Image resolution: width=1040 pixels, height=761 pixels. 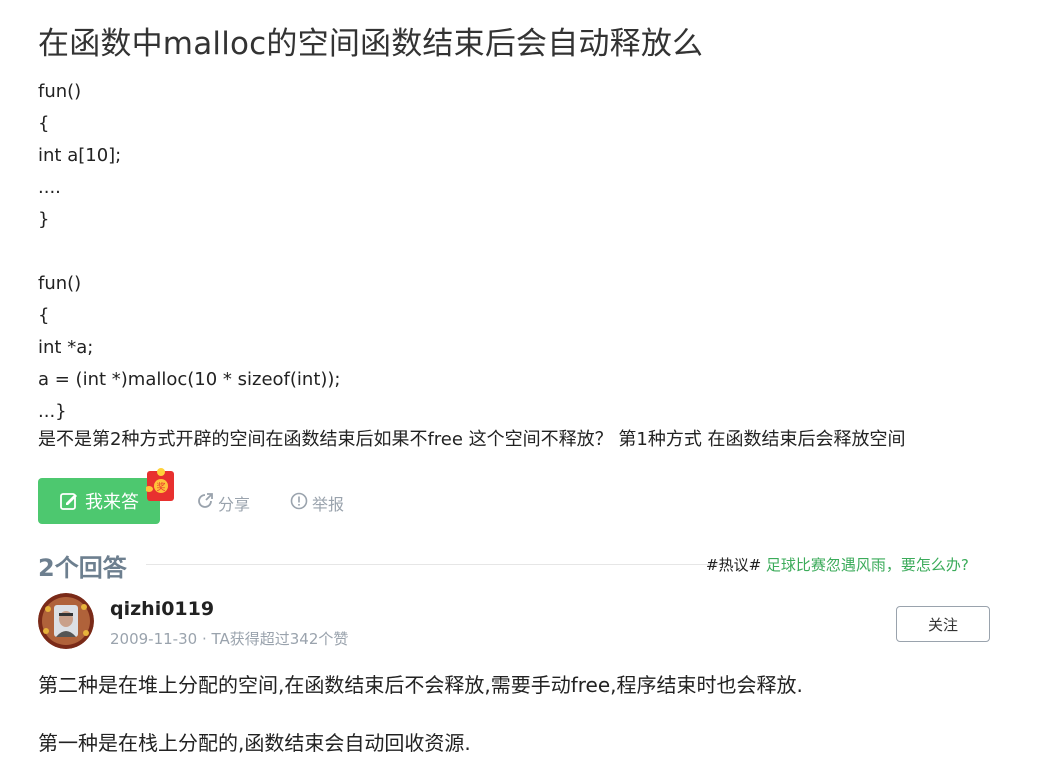 What do you see at coordinates (66, 621) in the screenshot?
I see `avatar` at bounding box center [66, 621].